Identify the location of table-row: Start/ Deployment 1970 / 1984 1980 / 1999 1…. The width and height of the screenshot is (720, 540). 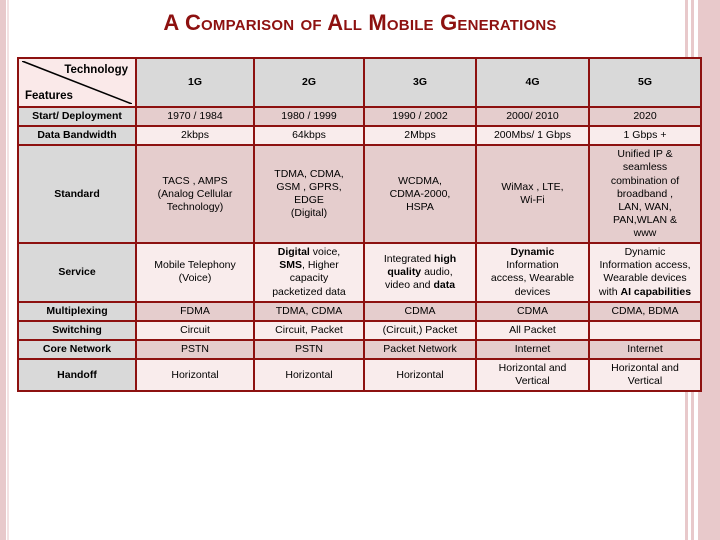
(359, 116).